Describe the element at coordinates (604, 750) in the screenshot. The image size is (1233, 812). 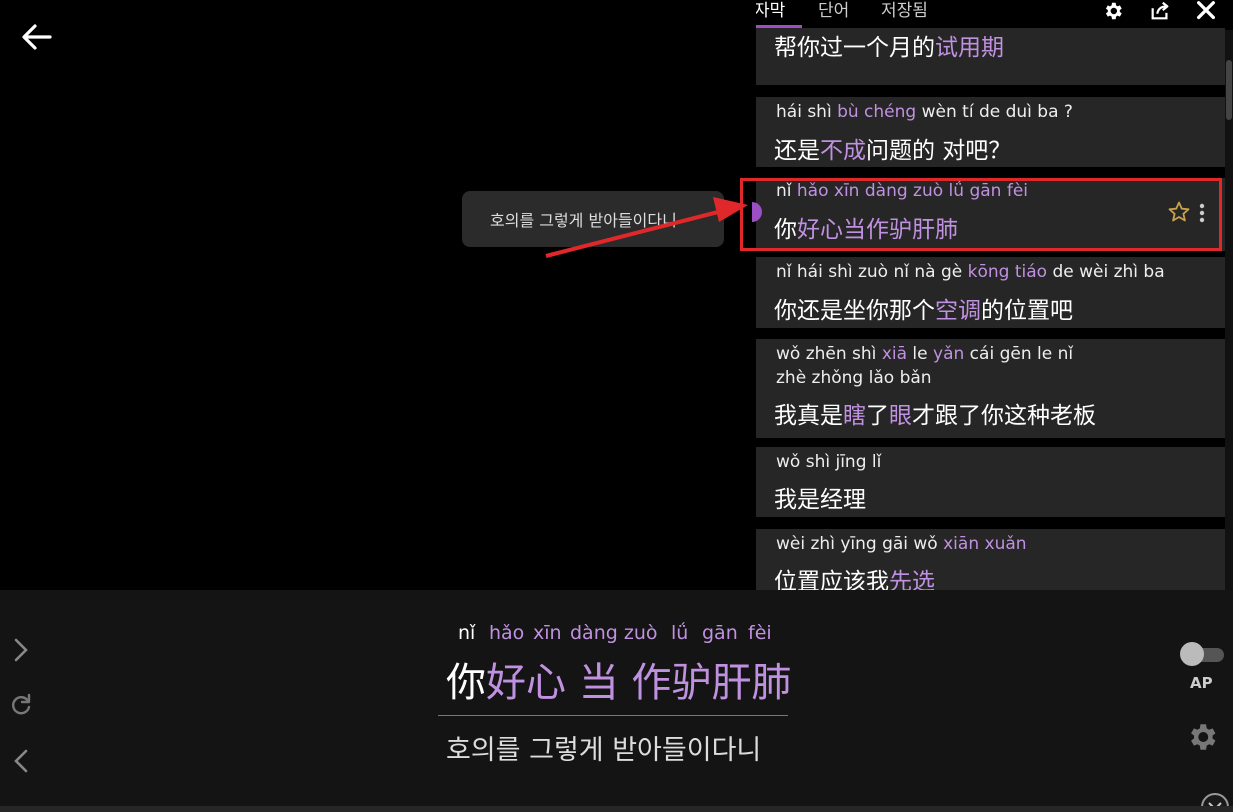
I see `current-translation: 호의를 그렇게 받아들이다니` at that location.